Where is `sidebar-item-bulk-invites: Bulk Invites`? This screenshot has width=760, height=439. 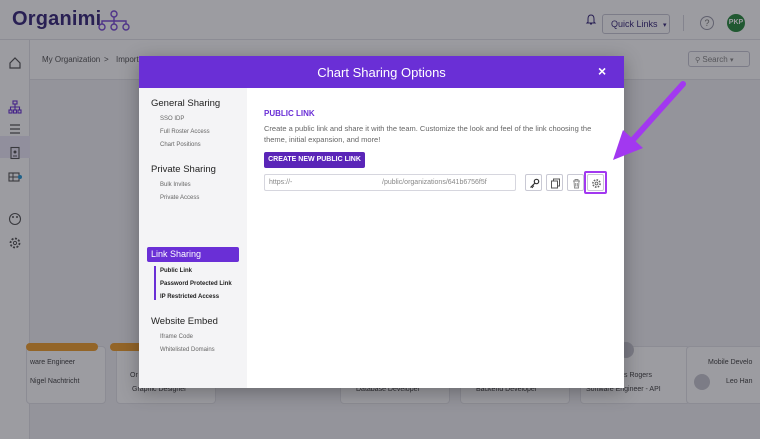
sidebar-item-bulk-invites: Bulk Invites is located at coordinates (175, 185).